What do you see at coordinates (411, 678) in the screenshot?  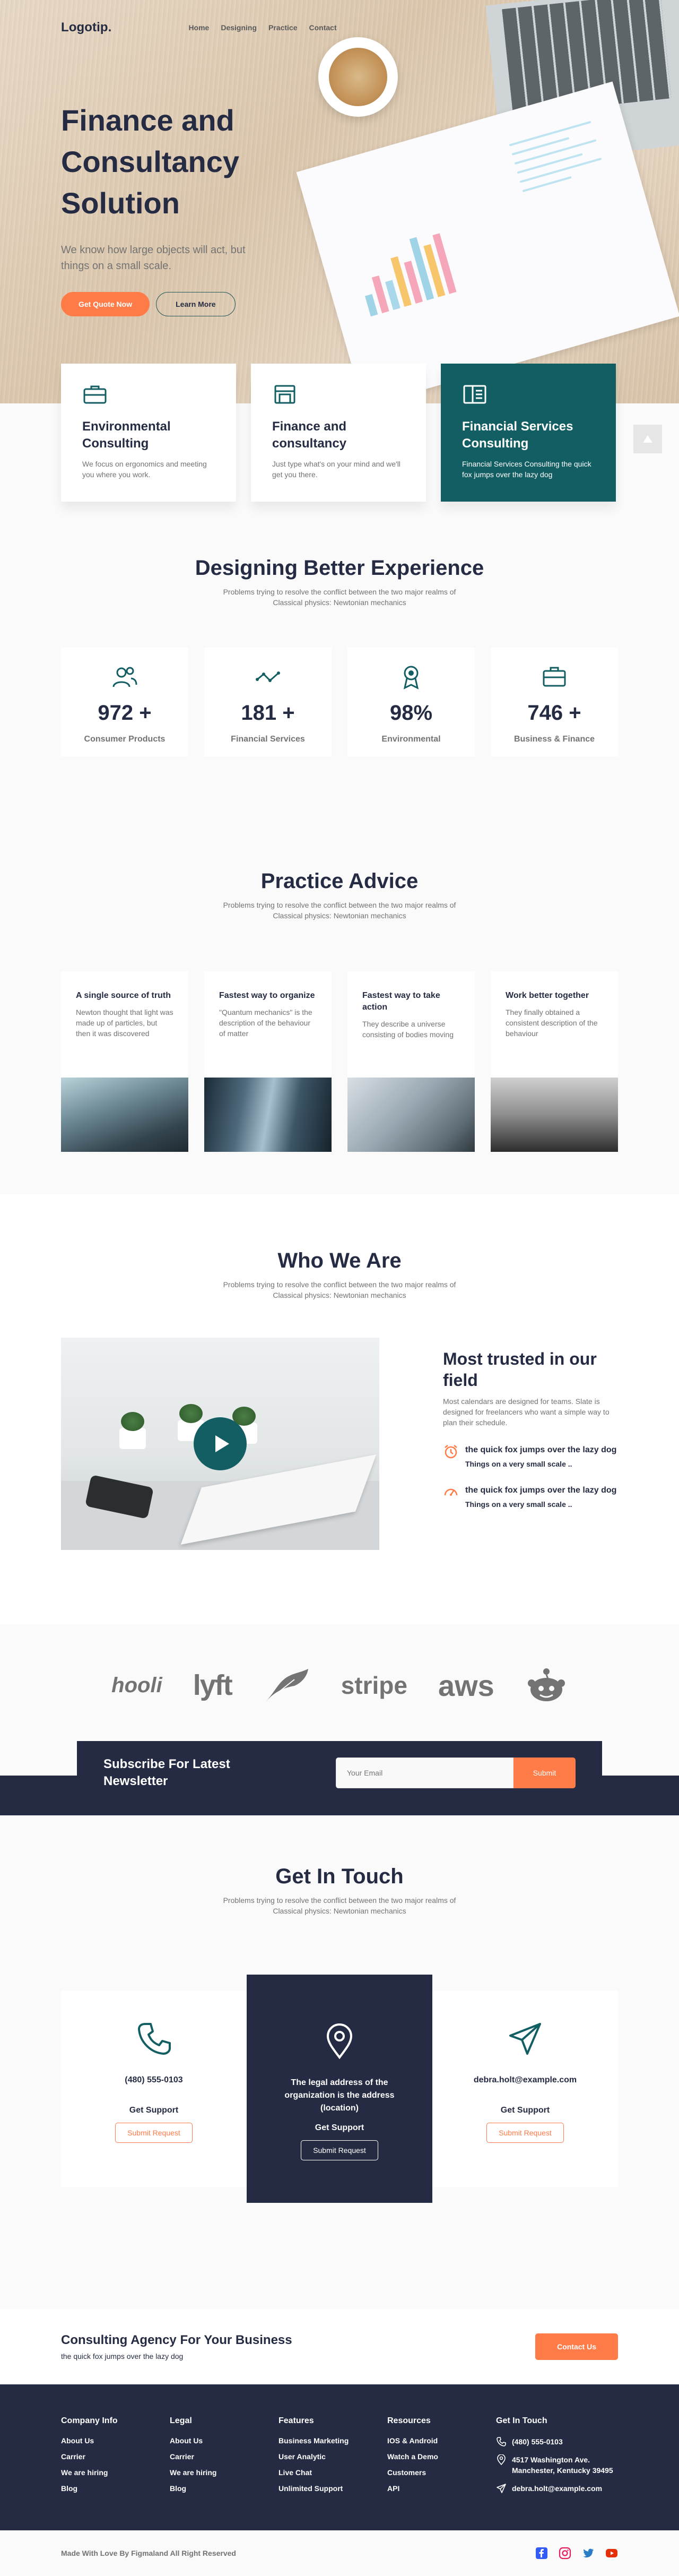 I see `award-icon` at bounding box center [411, 678].